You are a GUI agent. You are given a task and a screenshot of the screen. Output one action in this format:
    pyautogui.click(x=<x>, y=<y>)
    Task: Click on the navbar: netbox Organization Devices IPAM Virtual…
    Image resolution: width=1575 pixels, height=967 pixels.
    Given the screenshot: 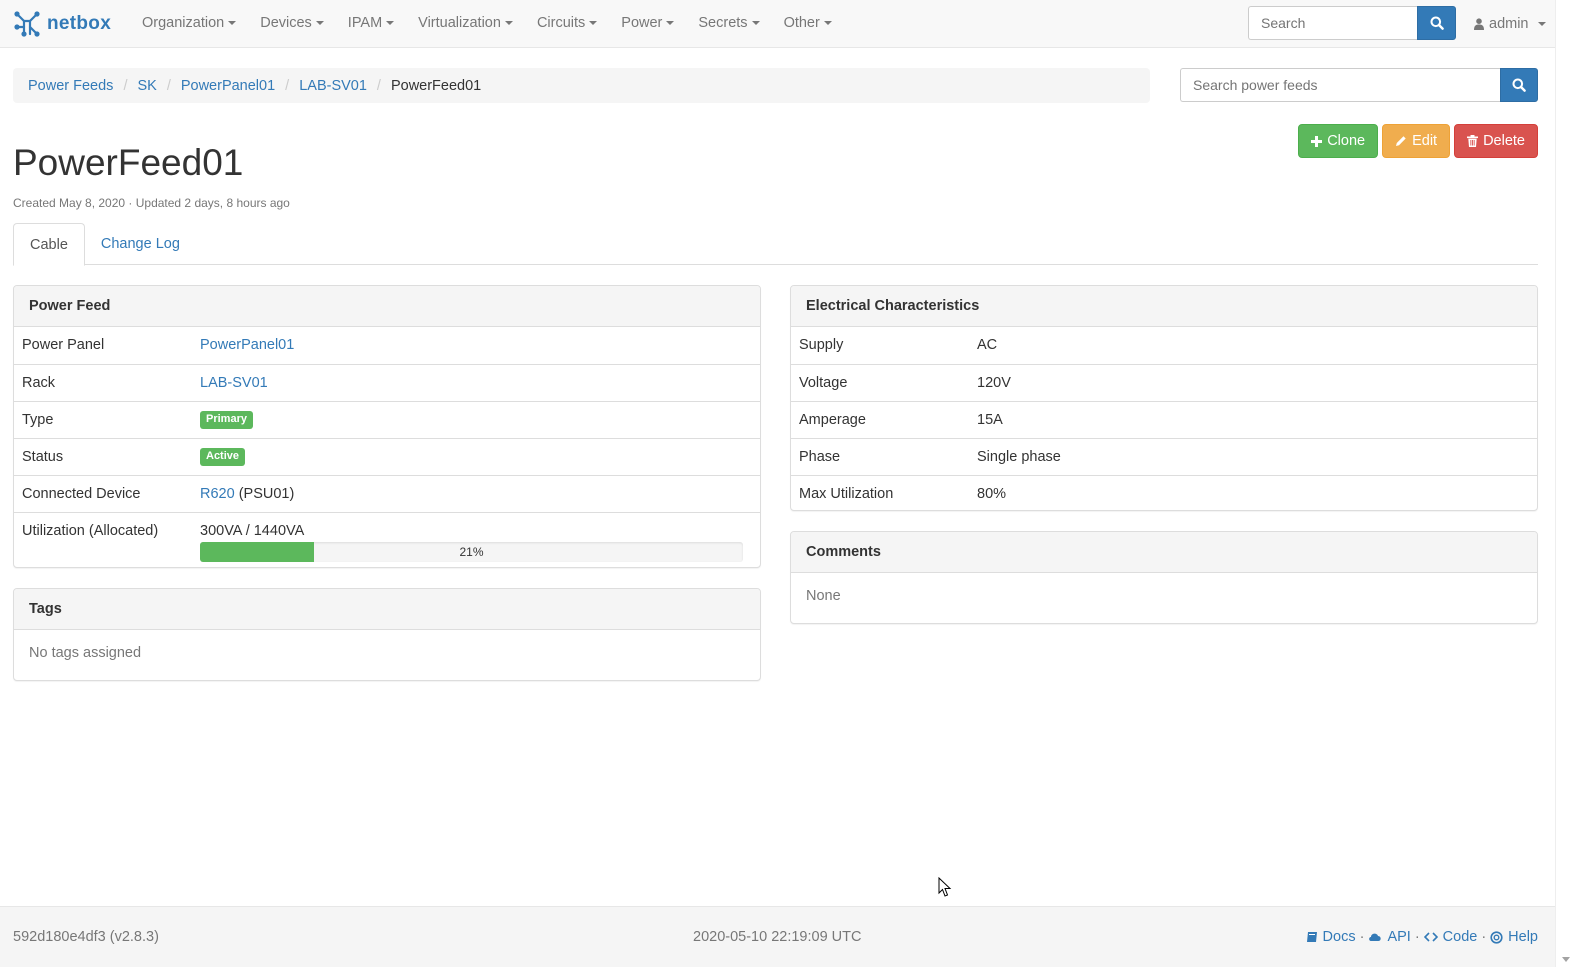 What is the action you would take?
    pyautogui.click(x=787, y=24)
    